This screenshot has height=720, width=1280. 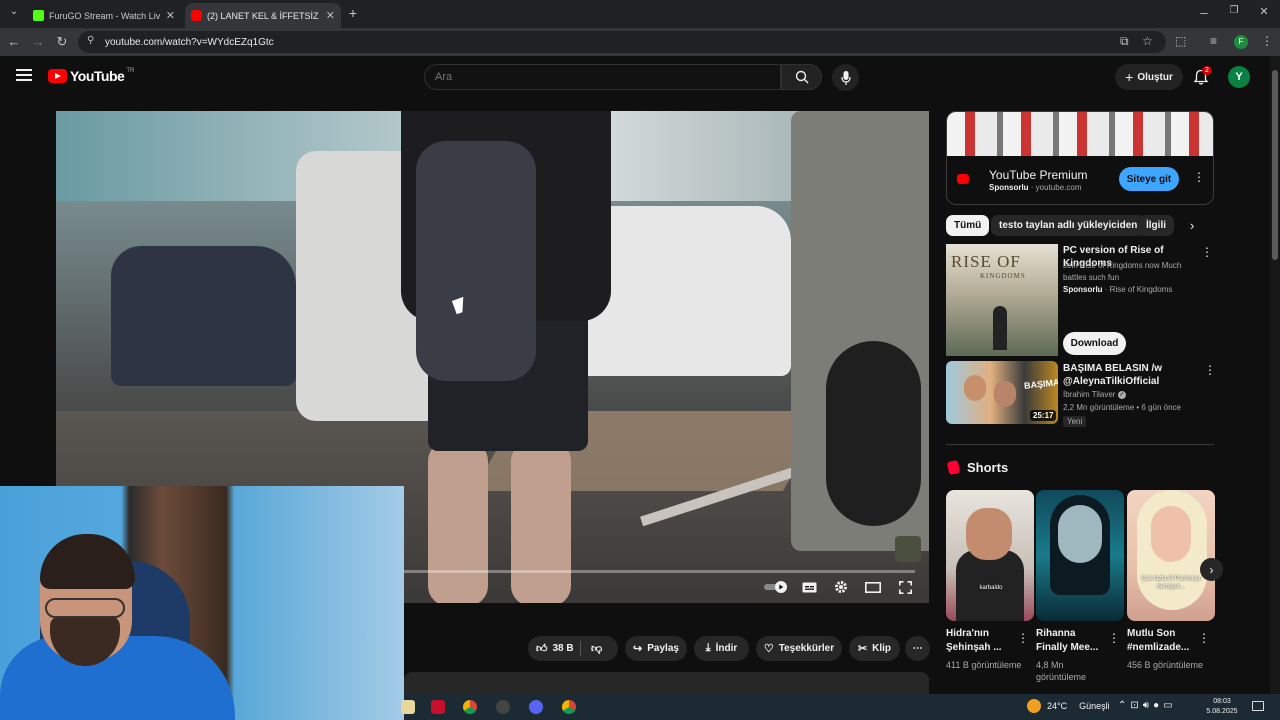 I want to click on ad-banner-image, so click(x=1080, y=134).